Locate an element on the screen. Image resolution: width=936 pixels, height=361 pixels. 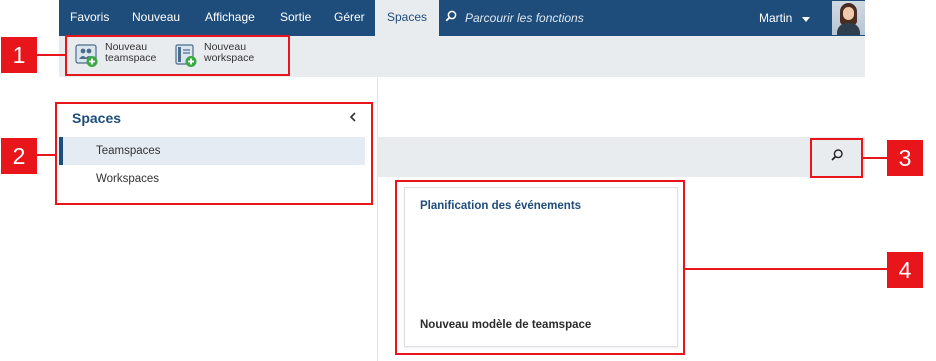
nav-sortie: Sortie is located at coordinates (295, 18).